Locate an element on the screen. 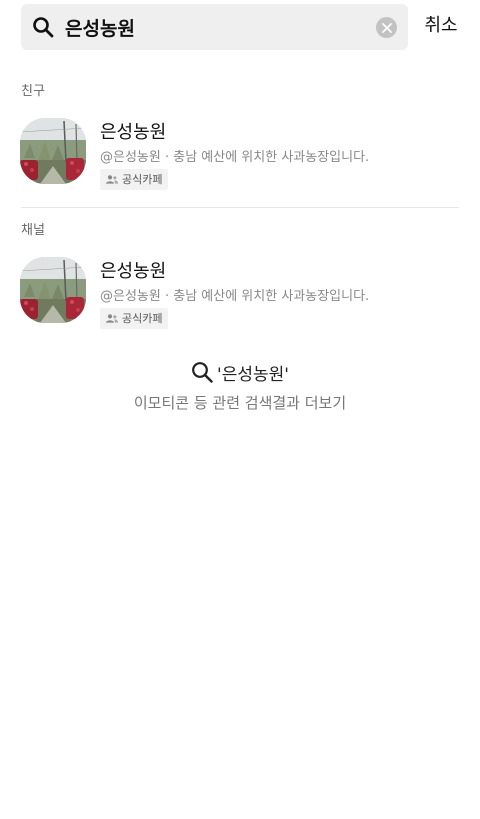 The height and width of the screenshot is (819, 480). section-divider is located at coordinates (240, 207).